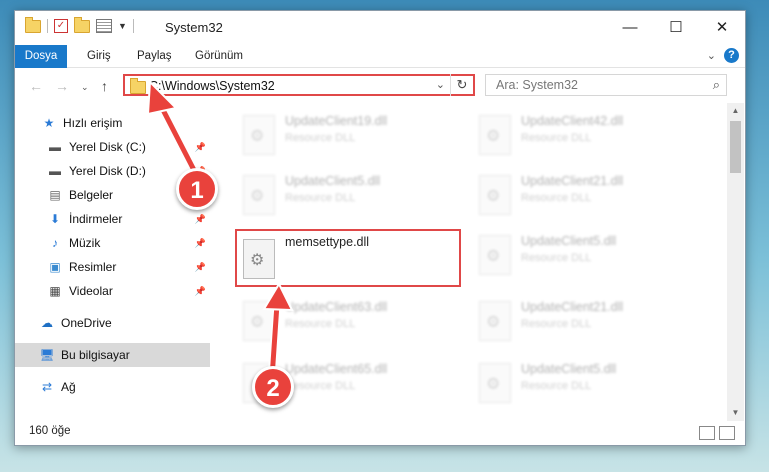  Describe the element at coordinates (537, 85) in the screenshot. I see `search-input: Ara: System32` at that location.